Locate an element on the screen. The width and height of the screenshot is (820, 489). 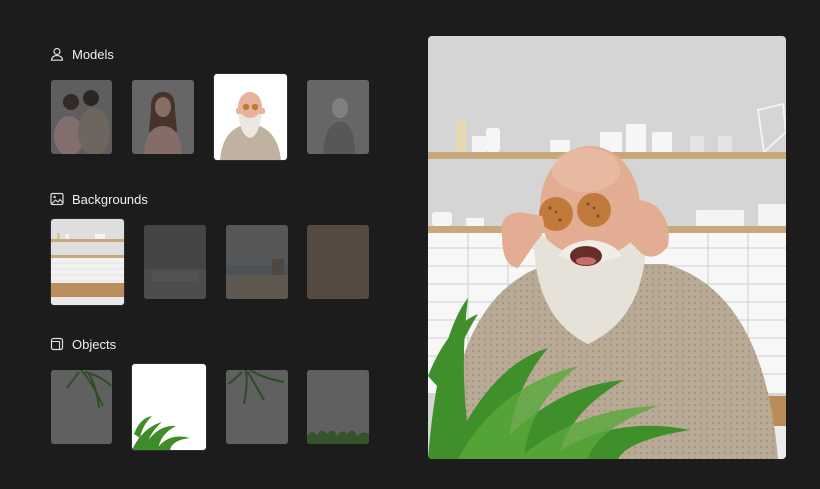
object-thumb-fern-selected is located at coordinates (169, 407).